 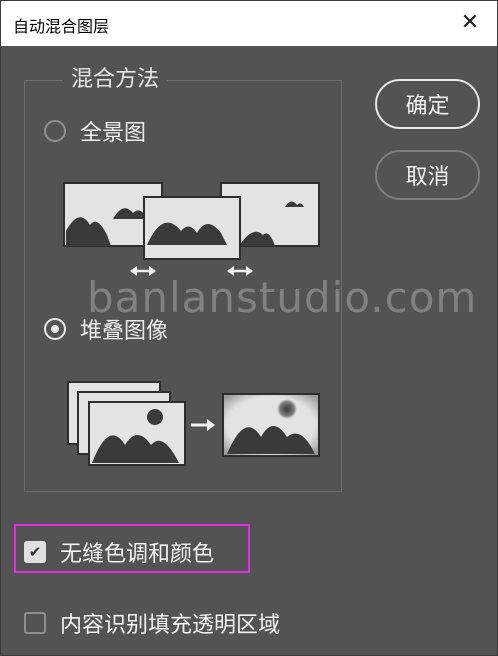 I want to click on radio-selected-dot, so click(x=55, y=329).